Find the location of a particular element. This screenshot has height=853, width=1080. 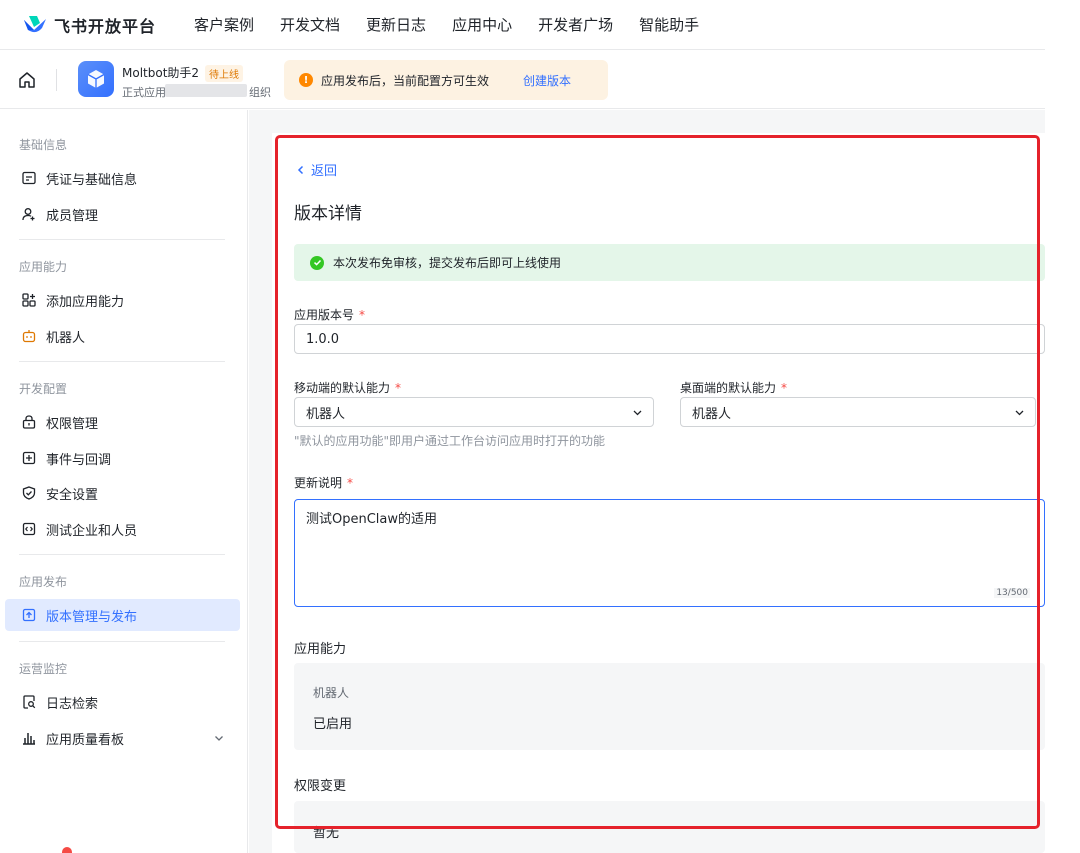

warning-icon: ! is located at coordinates (306, 80).